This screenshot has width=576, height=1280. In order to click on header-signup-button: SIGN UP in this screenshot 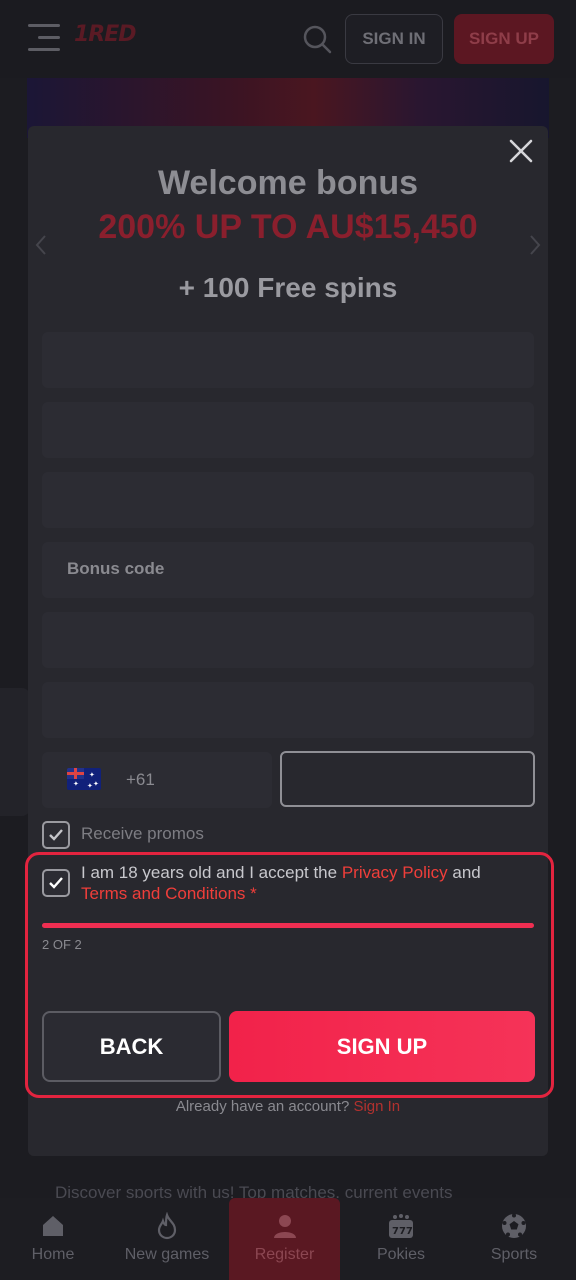, I will do `click(504, 39)`.